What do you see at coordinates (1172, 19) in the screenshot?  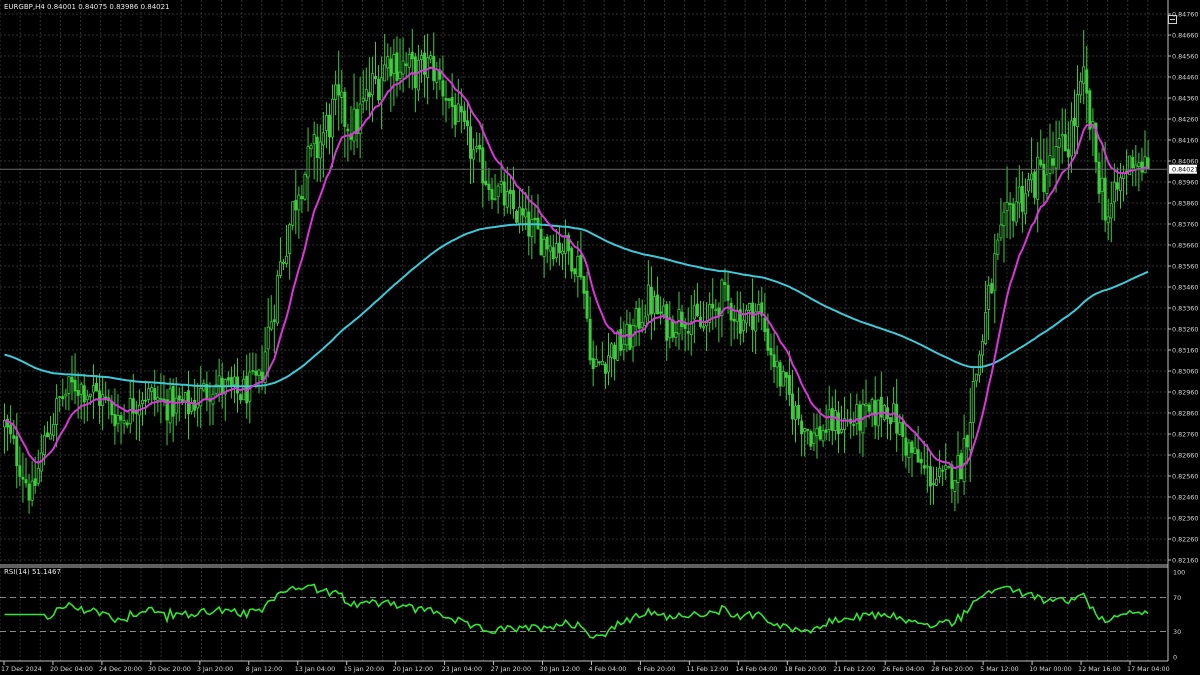 I see `chart-shift-icon` at bounding box center [1172, 19].